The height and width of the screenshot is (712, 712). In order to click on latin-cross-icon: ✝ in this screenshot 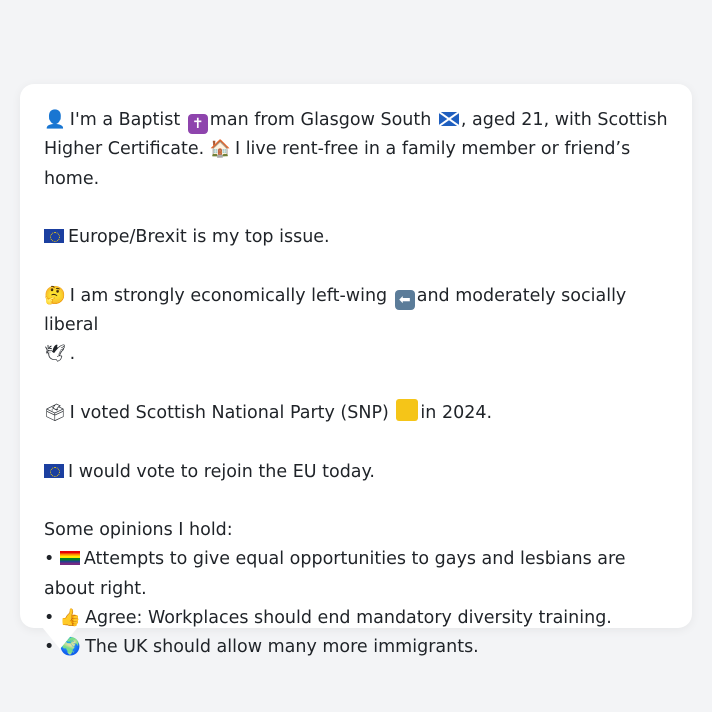, I will do `click(197, 124)`.